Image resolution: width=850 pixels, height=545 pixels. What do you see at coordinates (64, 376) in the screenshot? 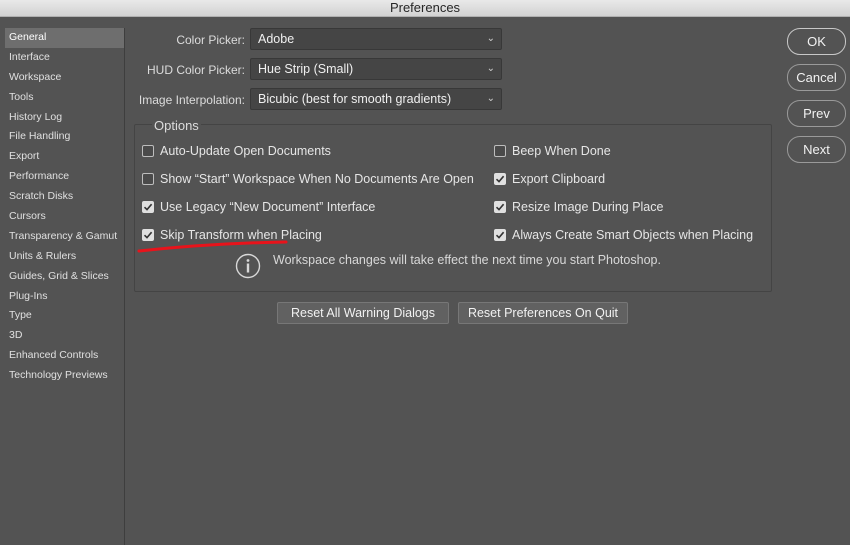
I see `sidebar-item-technology-previews: Technology Previews` at bounding box center [64, 376].